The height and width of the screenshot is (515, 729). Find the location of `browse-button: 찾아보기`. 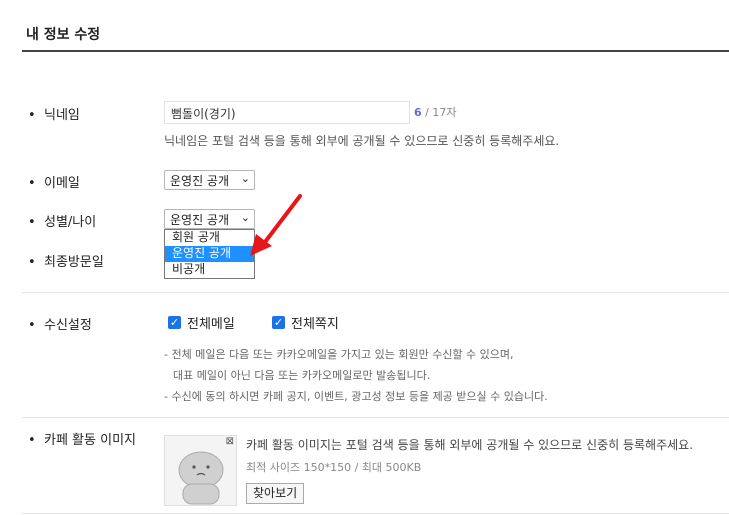

browse-button: 찾아보기 is located at coordinates (275, 493).